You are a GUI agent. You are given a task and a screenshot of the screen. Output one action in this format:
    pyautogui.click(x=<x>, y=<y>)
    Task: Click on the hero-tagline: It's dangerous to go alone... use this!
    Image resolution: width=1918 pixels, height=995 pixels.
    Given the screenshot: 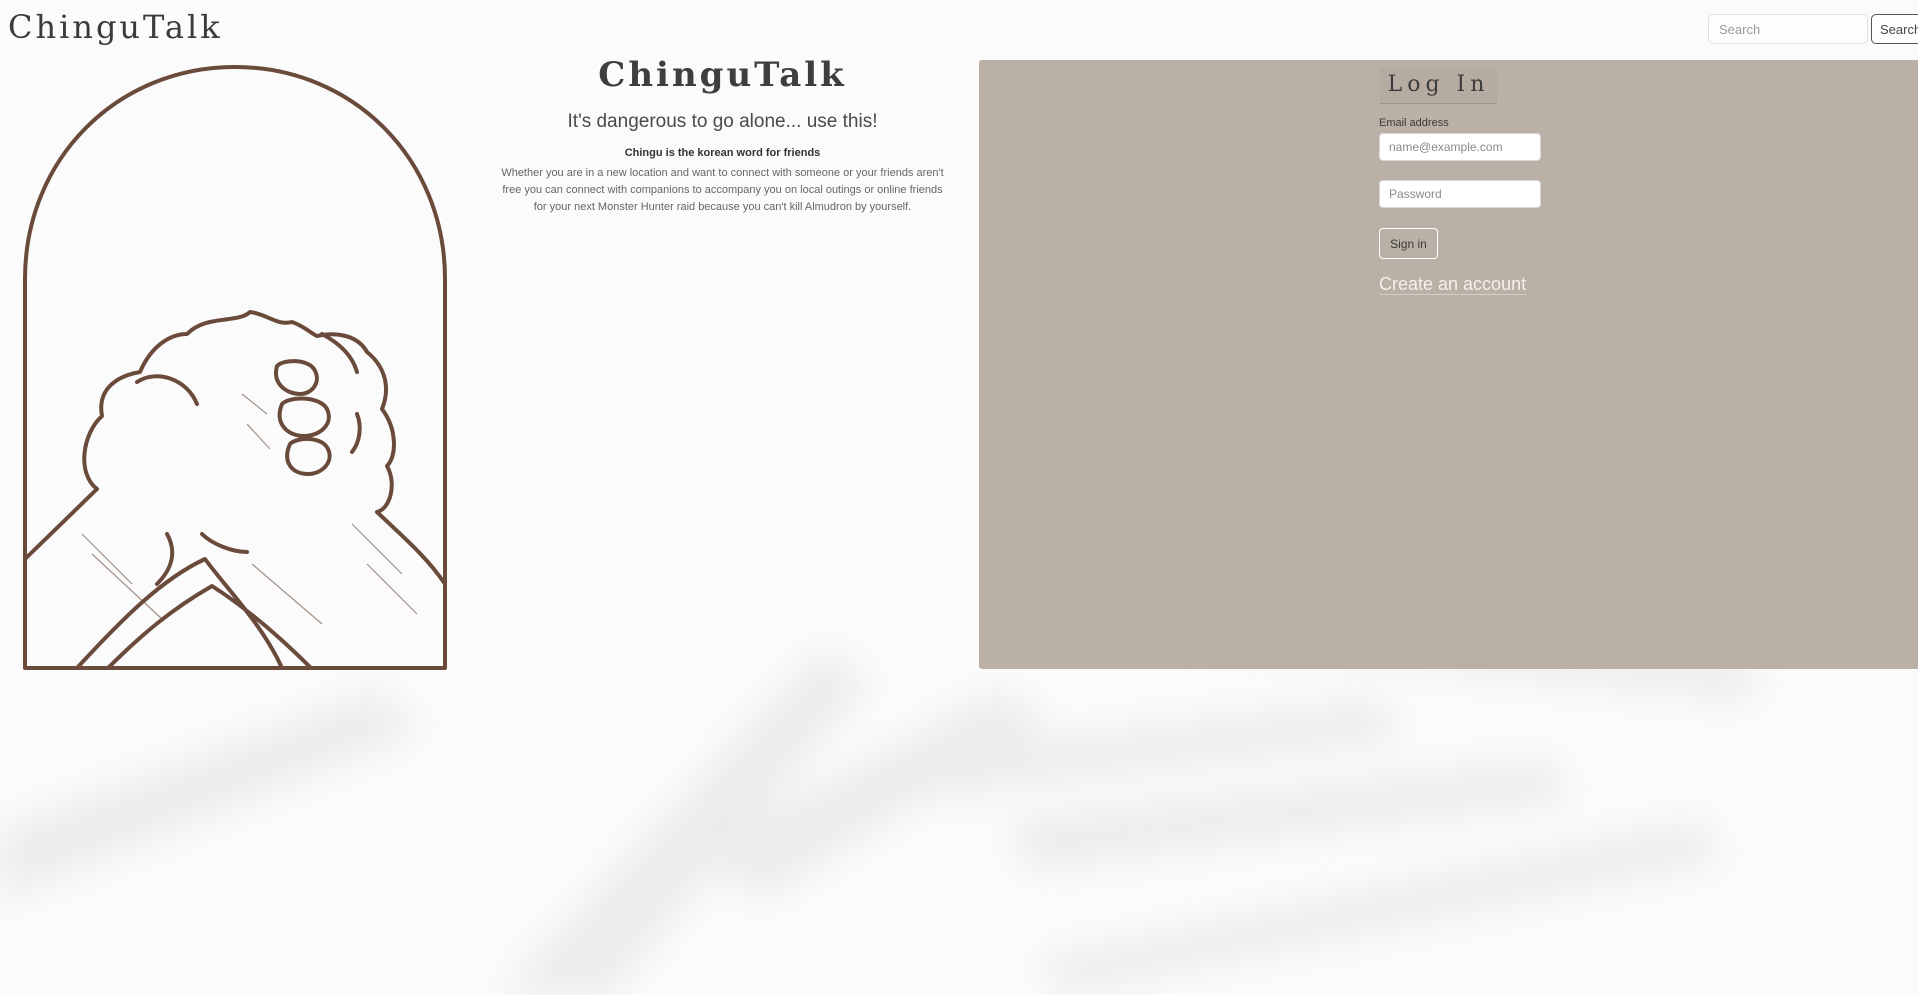 What is the action you would take?
    pyautogui.click(x=722, y=121)
    